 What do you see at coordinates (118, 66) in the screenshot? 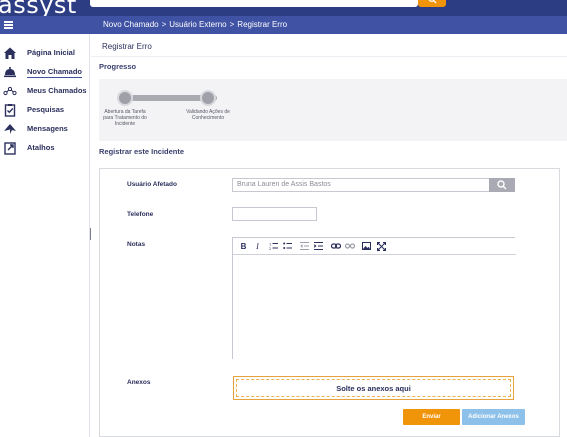
I see `progress-heading: Progresso` at bounding box center [118, 66].